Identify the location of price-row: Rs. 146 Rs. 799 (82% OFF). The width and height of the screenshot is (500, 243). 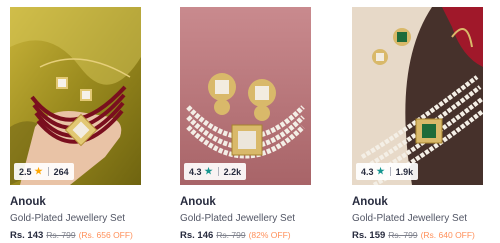
(245, 235).